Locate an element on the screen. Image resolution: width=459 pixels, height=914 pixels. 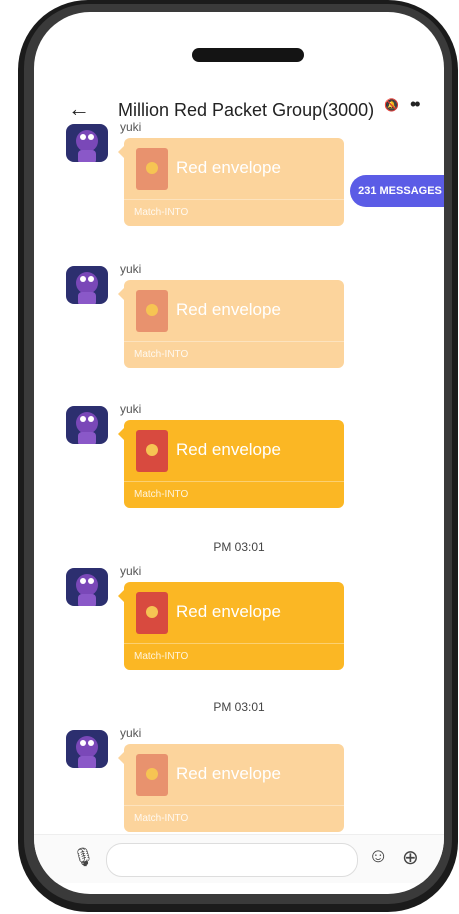
plus-circle-icon: ⊕ is located at coordinates (410, 857).